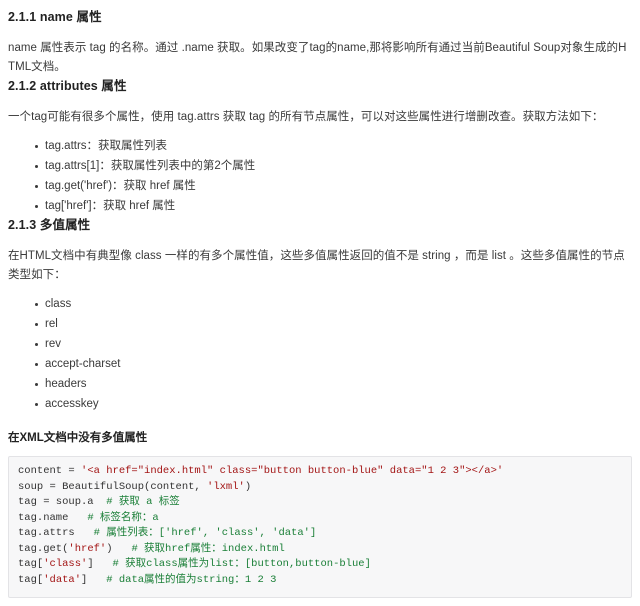 This screenshot has height=606, width=640. What do you see at coordinates (320, 364) in the screenshot?
I see `list-item: accept-charset` at bounding box center [320, 364].